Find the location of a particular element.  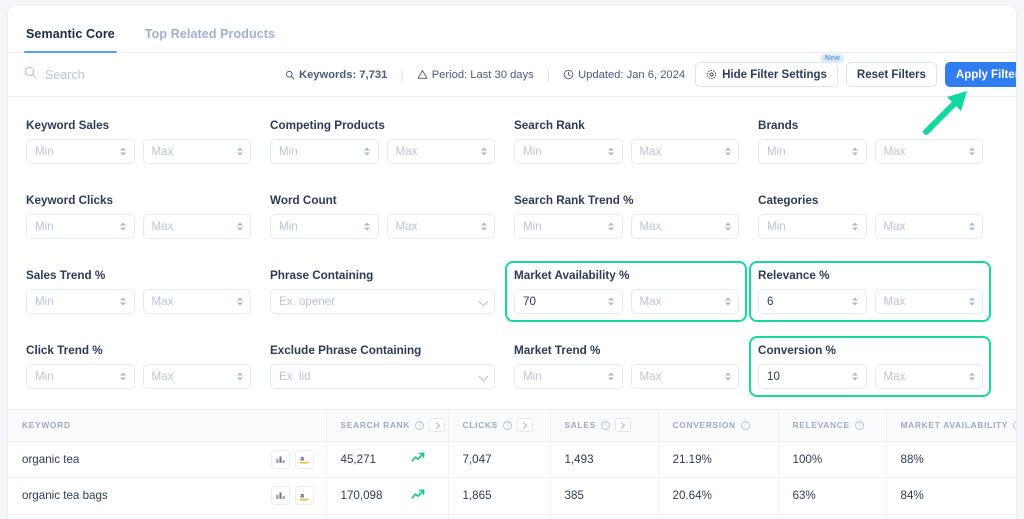

cell-keyword: organic herbal teaa is located at coordinates (167, 516).